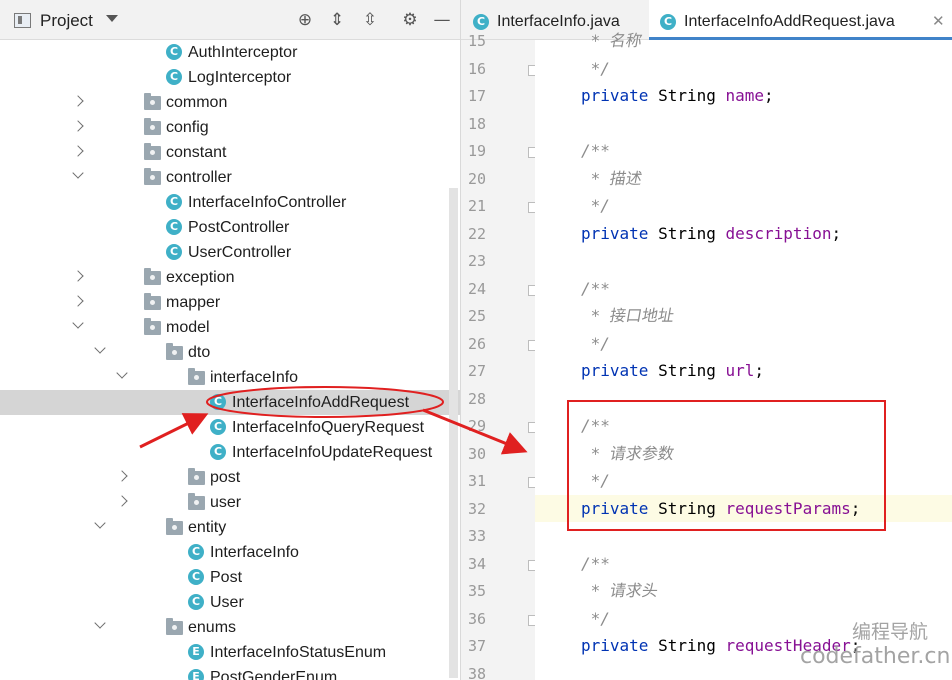 This screenshot has width=952, height=680. Describe the element at coordinates (628, 453) in the screenshot. I see `code-line: * 请求参数` at that location.